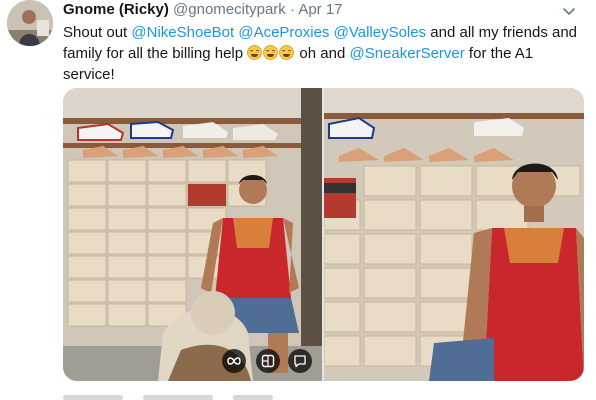  I want to click on speech-bubble-icon, so click(300, 361).